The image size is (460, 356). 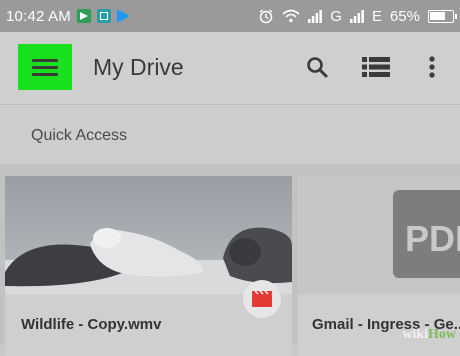 I want to click on status-indicators: G E 65%, so click(x=357, y=16).